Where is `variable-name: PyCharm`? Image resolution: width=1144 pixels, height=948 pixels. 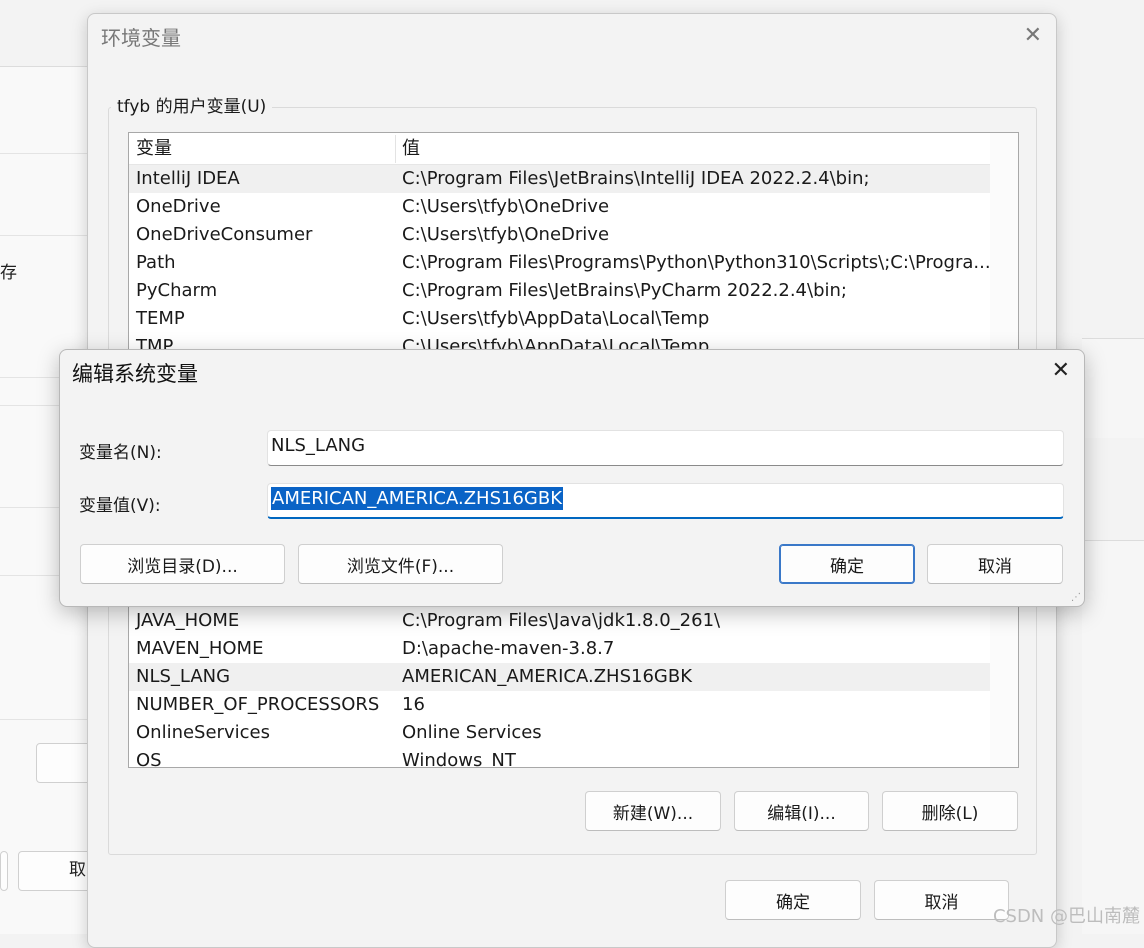
variable-name: PyCharm is located at coordinates (177, 290).